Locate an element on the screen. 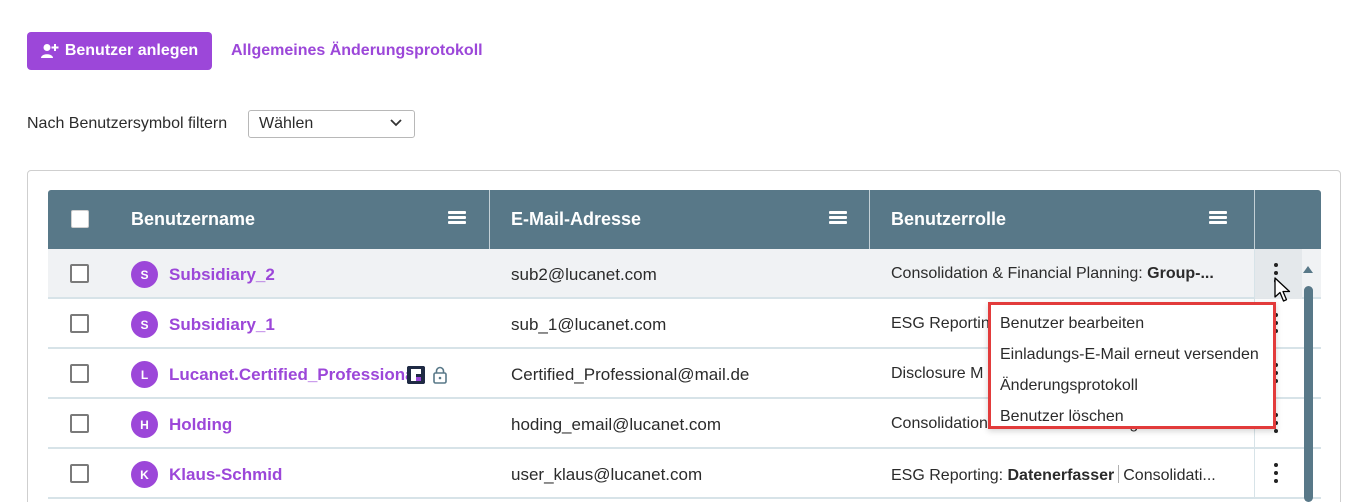 This screenshot has width=1364, height=502. avatar: L is located at coordinates (144, 374).